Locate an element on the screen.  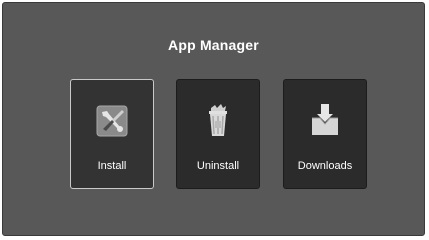
downloads-button: Downloads is located at coordinates (325, 134).